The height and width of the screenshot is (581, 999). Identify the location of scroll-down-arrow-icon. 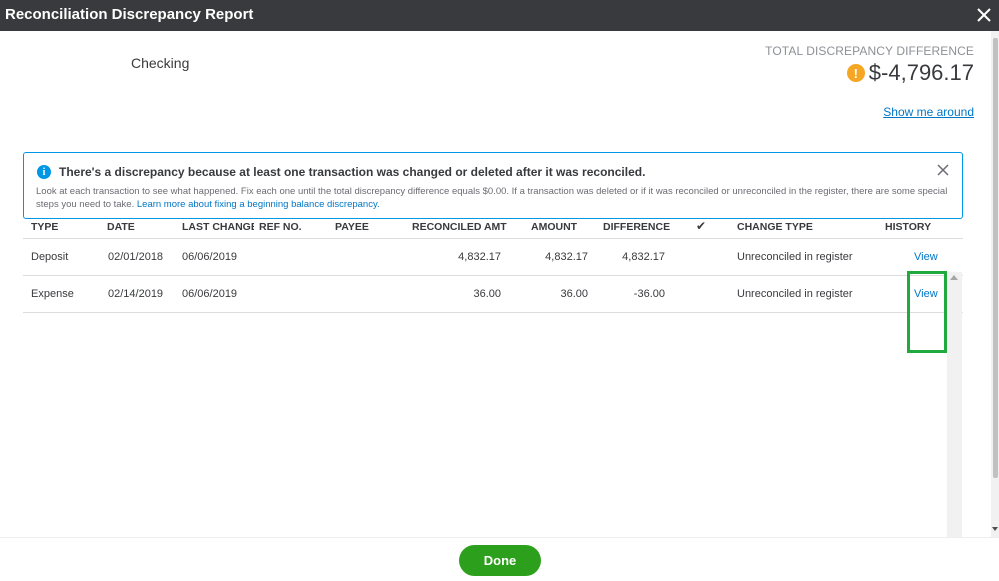
(995, 529).